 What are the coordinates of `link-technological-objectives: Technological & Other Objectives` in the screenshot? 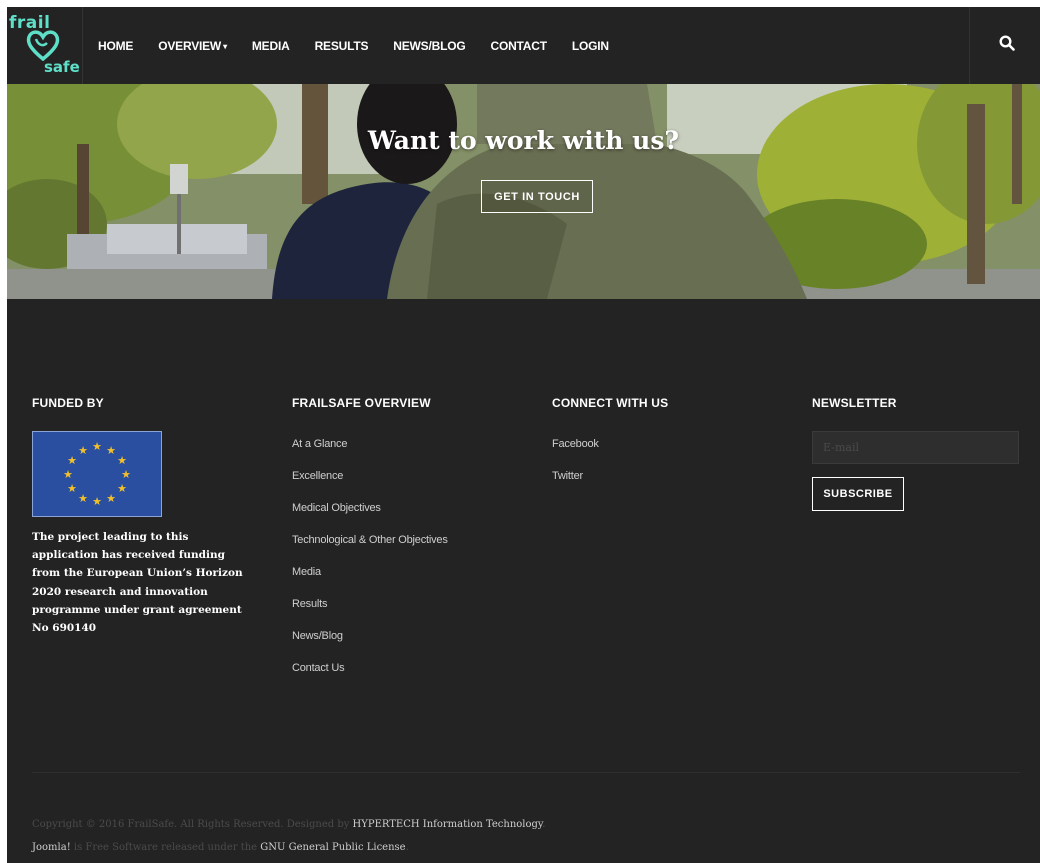 It's located at (370, 540).